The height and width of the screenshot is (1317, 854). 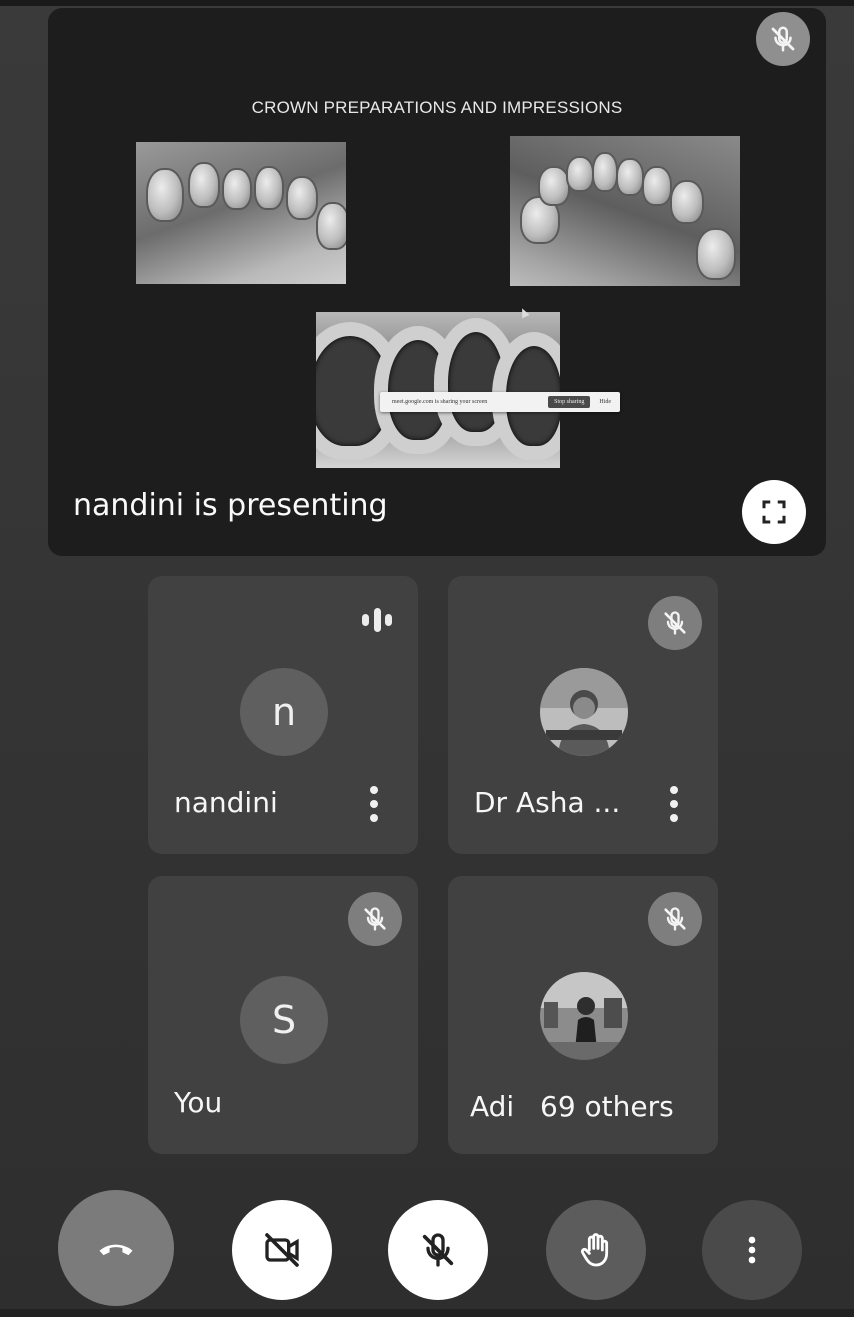 I want to click on participant-tile-you: S You, so click(x=283, y=1015).